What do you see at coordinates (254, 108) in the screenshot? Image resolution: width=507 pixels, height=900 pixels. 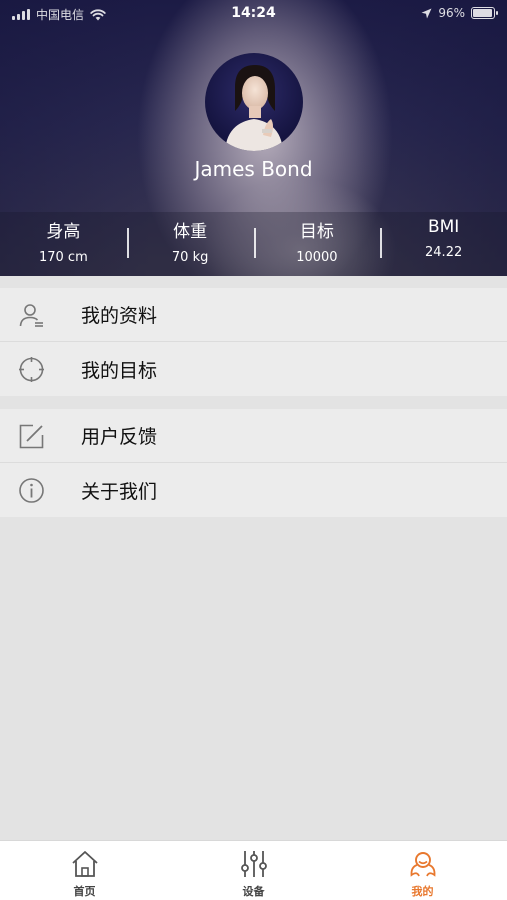 I see `avatar-portrait-icon` at bounding box center [254, 108].